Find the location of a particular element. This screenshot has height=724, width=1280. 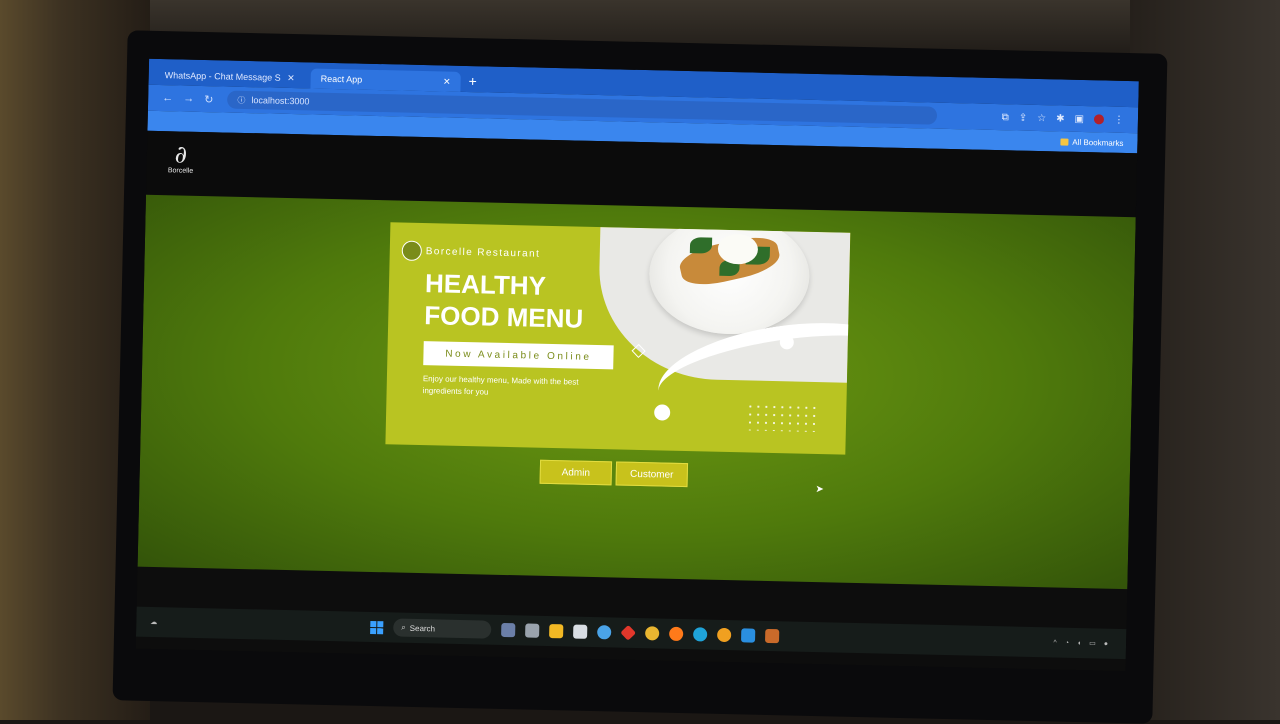

all-bookmarks-label: All Bookmarks is located at coordinates (1098, 142).